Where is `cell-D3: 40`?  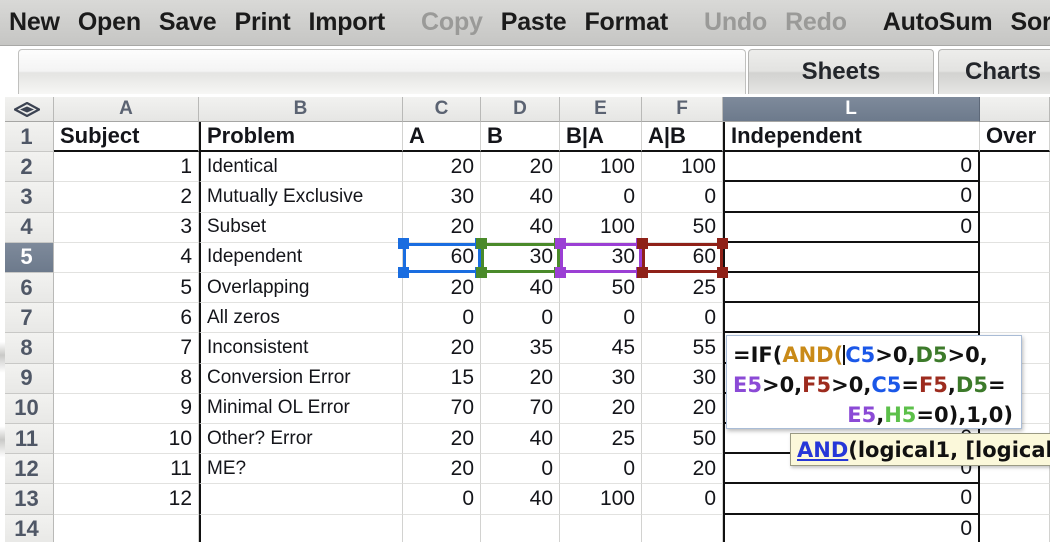 cell-D3: 40 is located at coordinates (520, 197).